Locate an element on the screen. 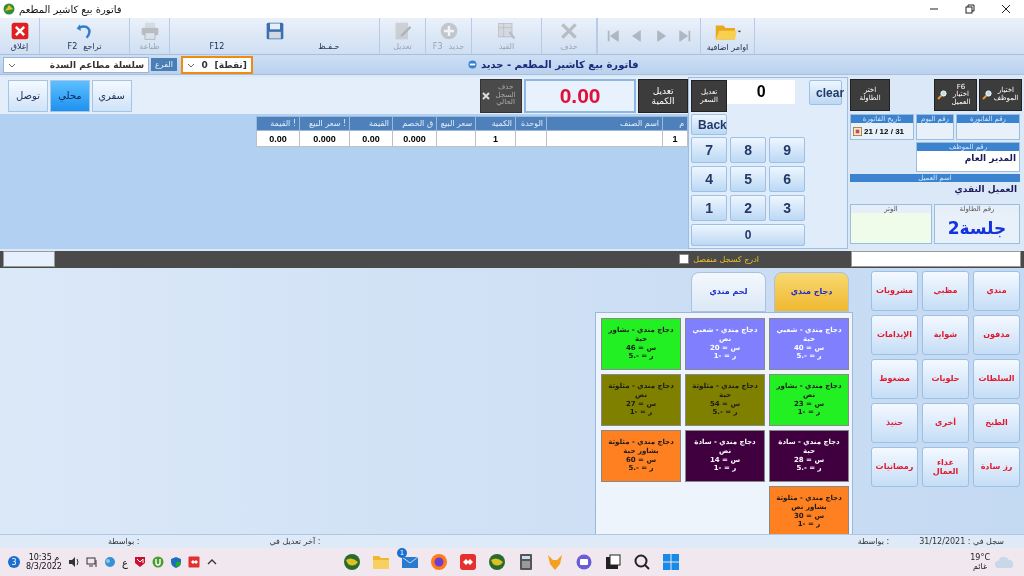 Image resolution: width=1024 pixels, height=576 pixels. branch-dropdown: سلسلة مطاعم السدة is located at coordinates (76, 64).